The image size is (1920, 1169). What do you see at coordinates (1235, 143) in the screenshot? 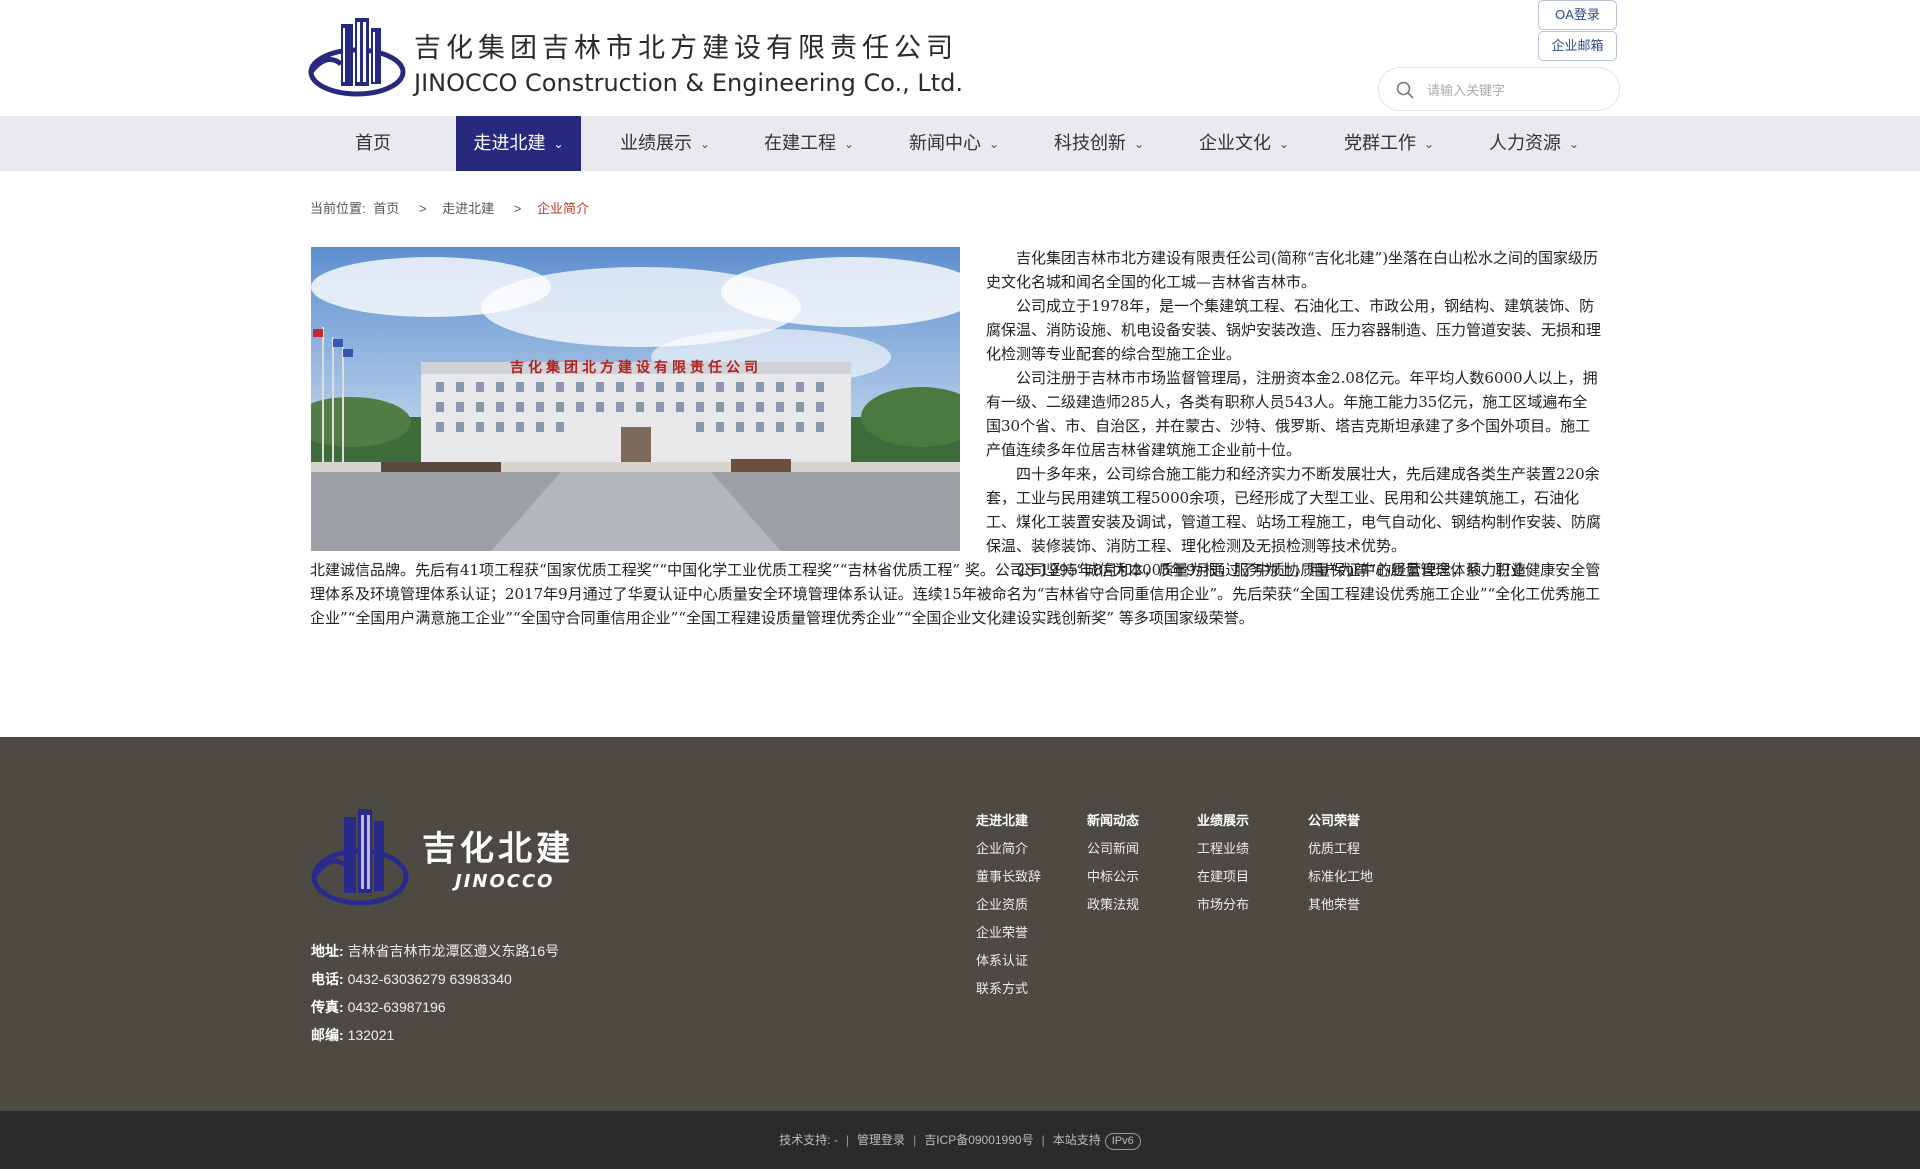
I see `nav-item-label: 企业文化` at bounding box center [1235, 143].